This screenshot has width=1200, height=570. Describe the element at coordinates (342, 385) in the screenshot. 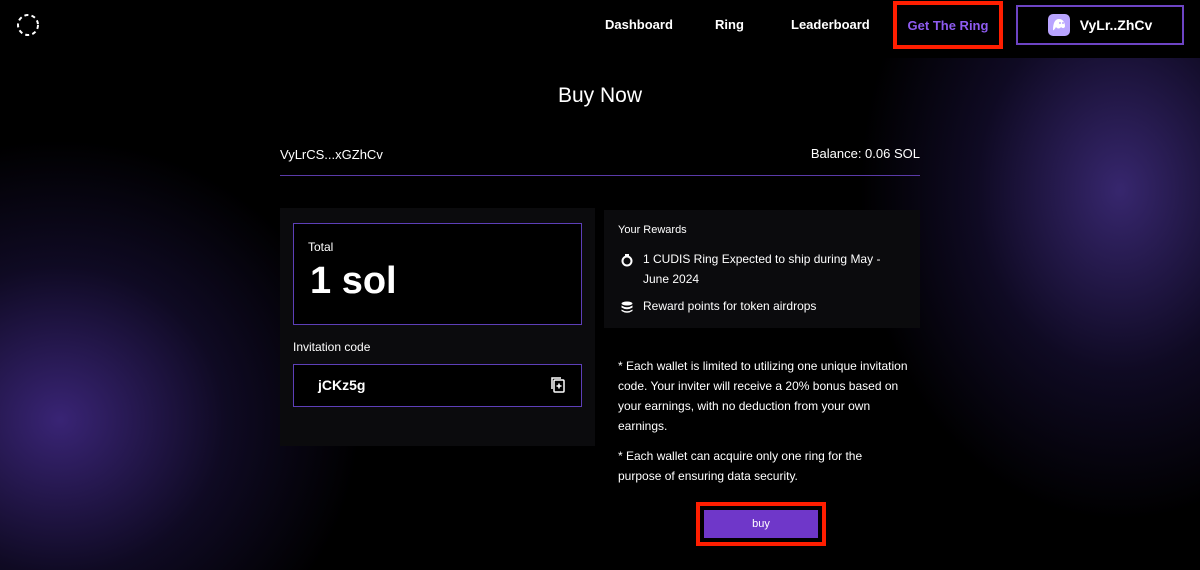

I see `invitation-code-value: jCKz5g` at that location.